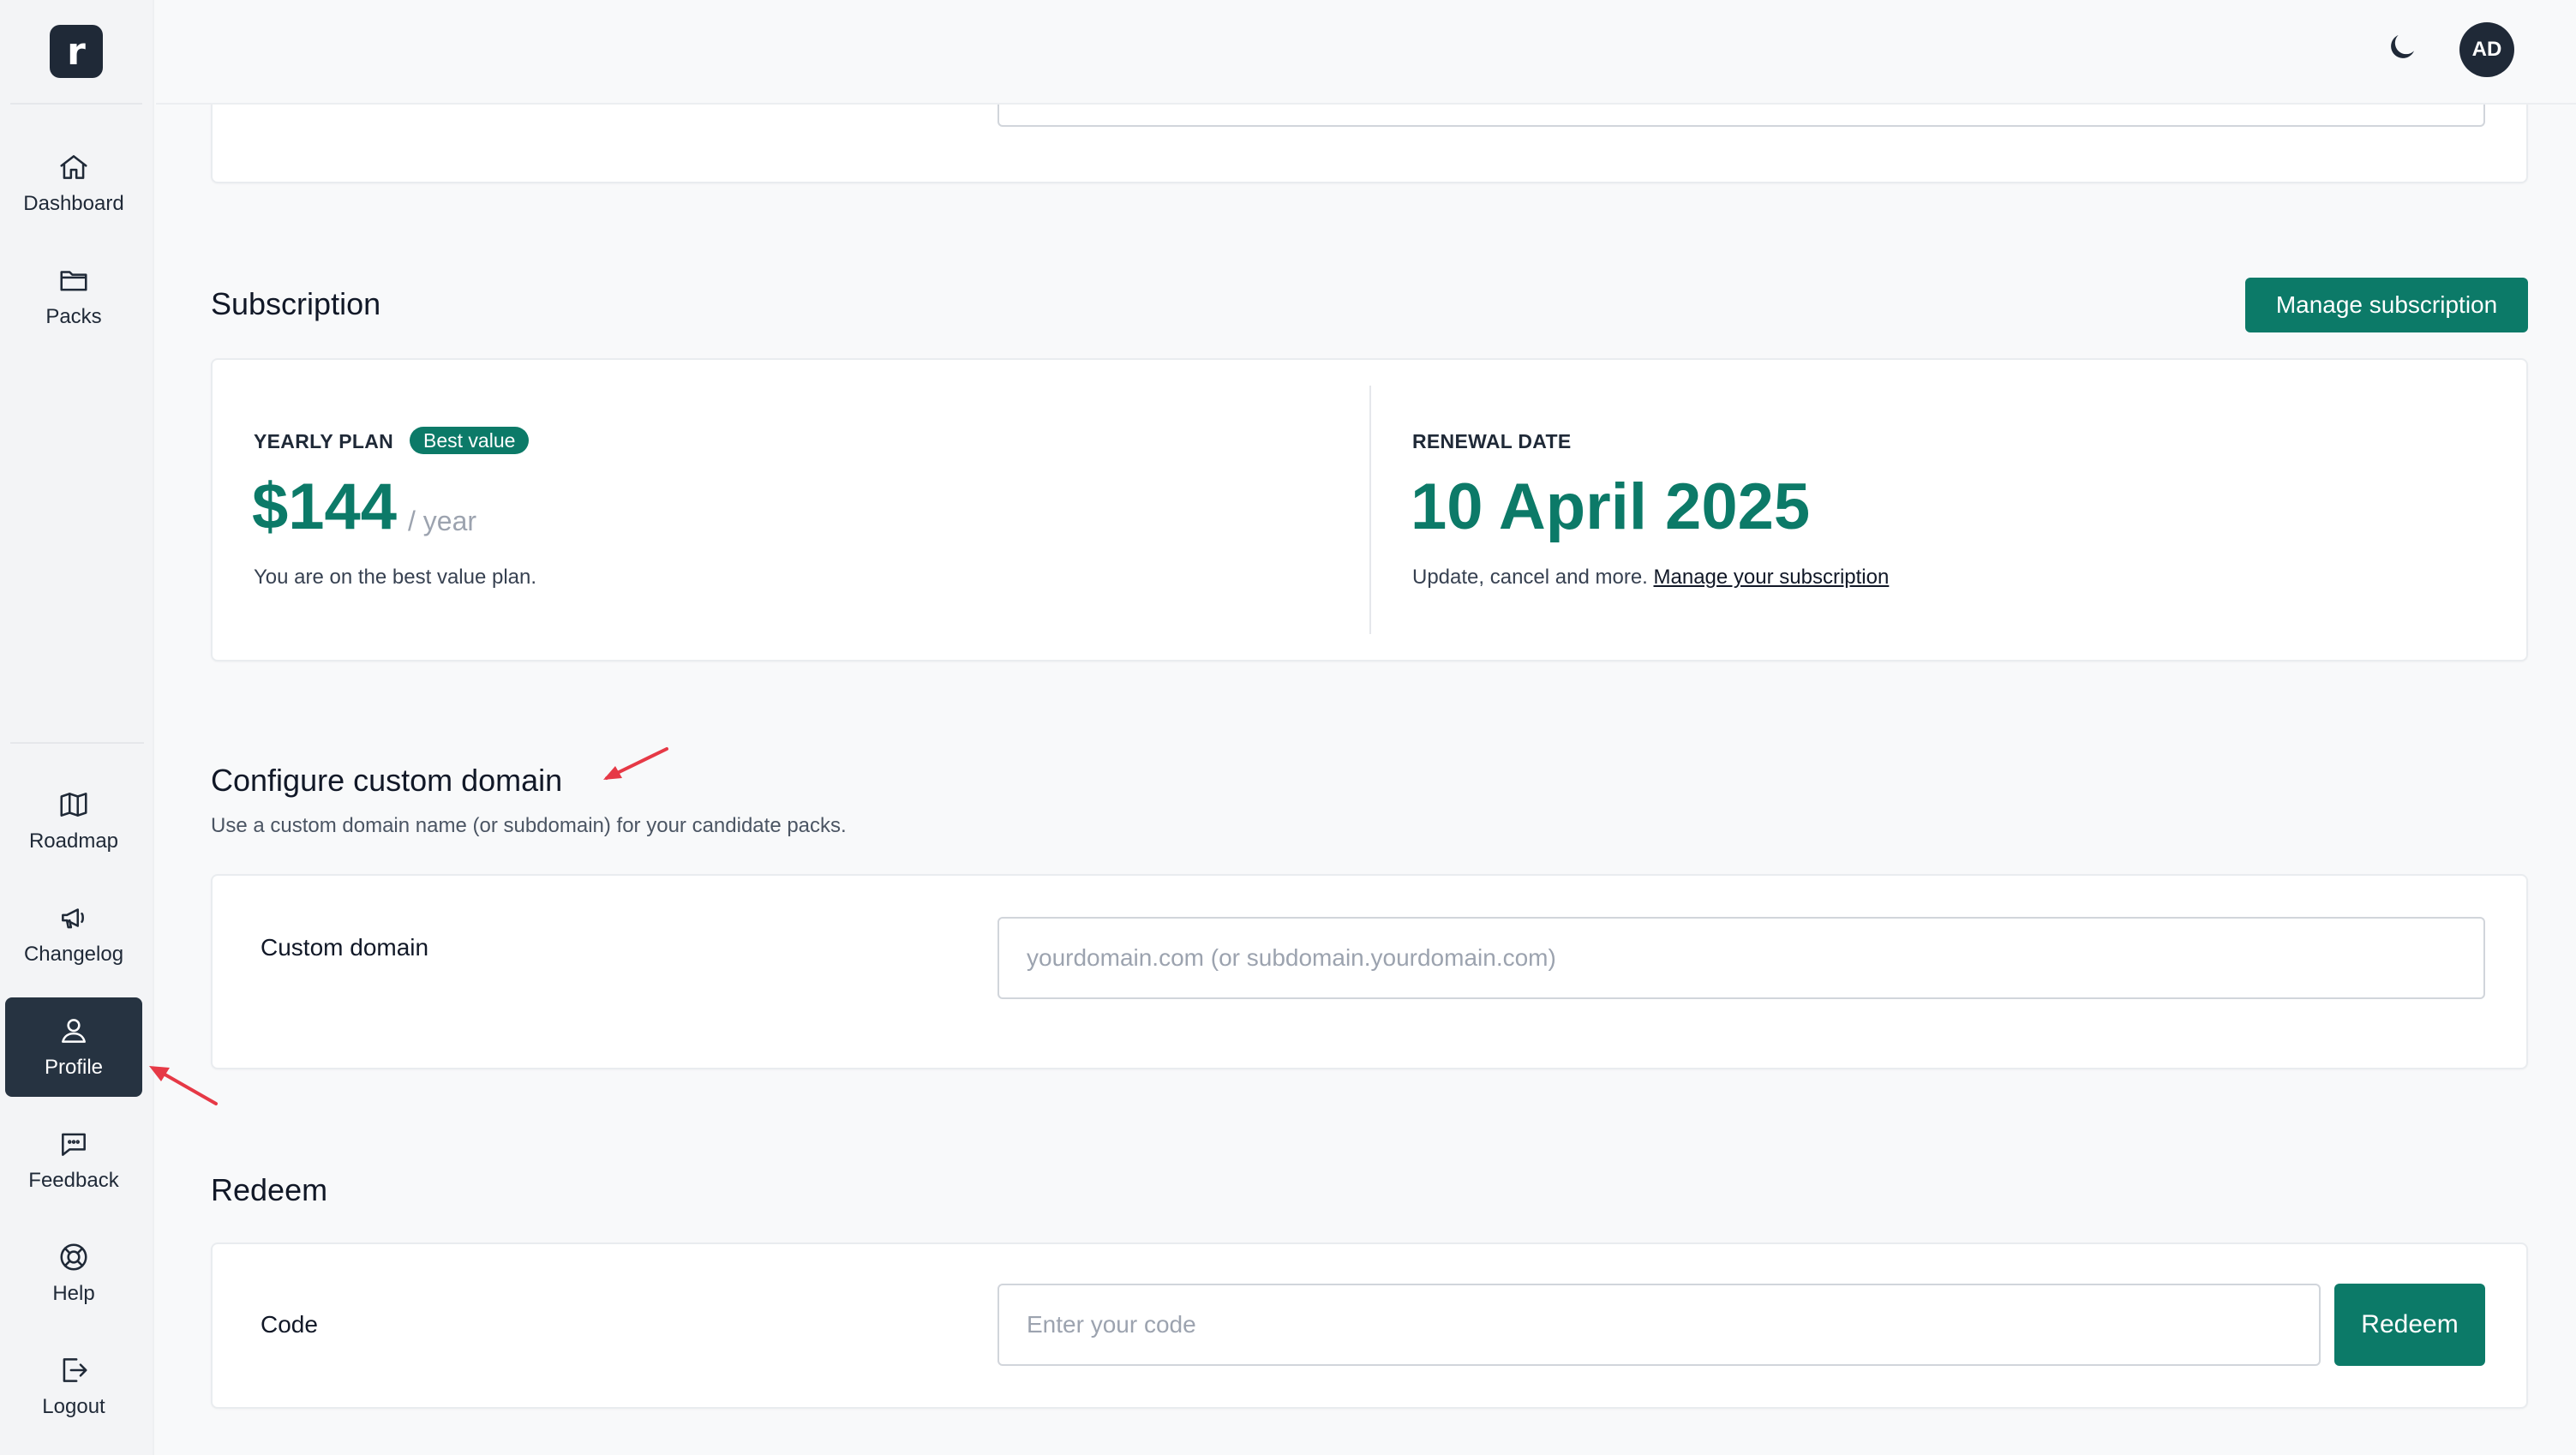 Image resolution: width=2576 pixels, height=1455 pixels. Describe the element at coordinates (73, 1293) in the screenshot. I see `sidebar-item-label: Help` at that location.